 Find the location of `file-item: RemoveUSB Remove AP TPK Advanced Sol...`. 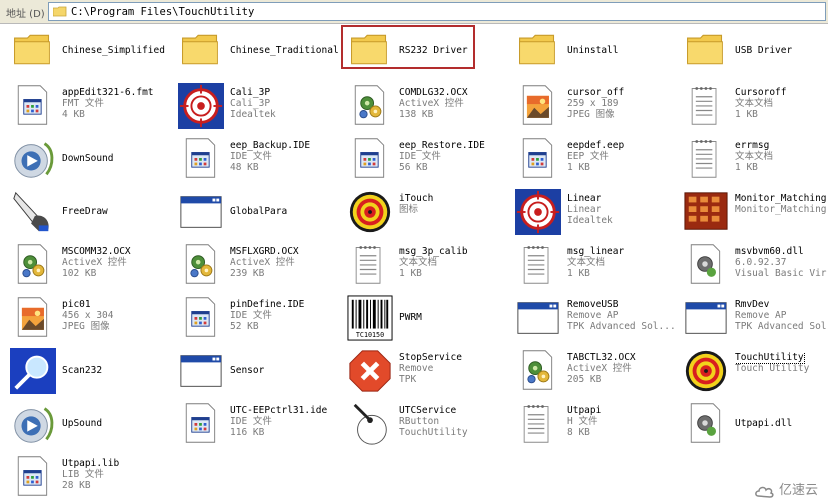

file-item: RemoveUSB Remove AP TPK Advanced Sol... is located at coordinates (595, 320).